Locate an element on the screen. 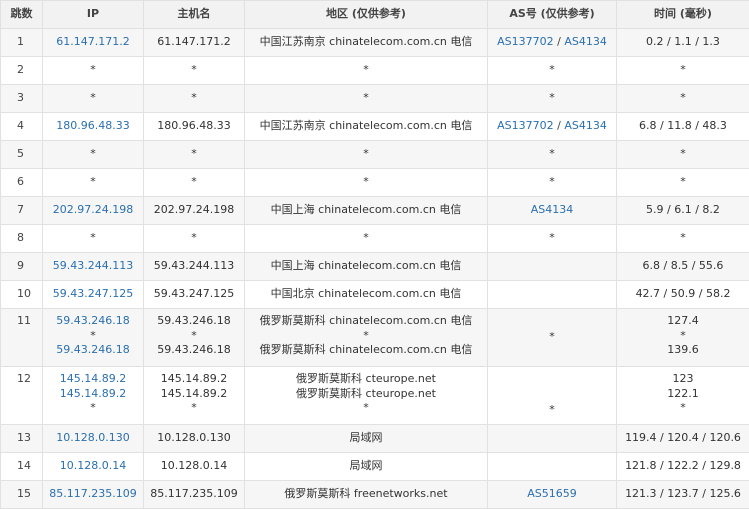  hop-cell: 12 is located at coordinates (22, 396).